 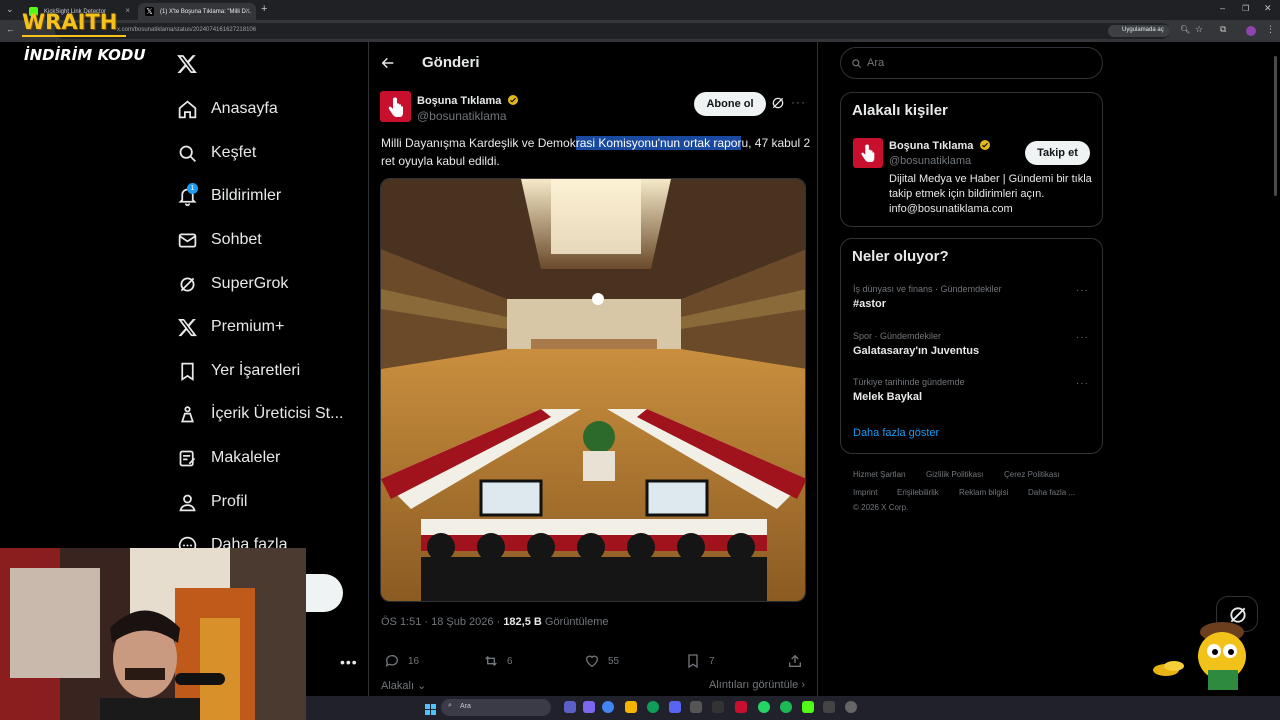 What do you see at coordinates (798, 102) in the screenshot?
I see `post-more-icon: ···` at bounding box center [798, 102].